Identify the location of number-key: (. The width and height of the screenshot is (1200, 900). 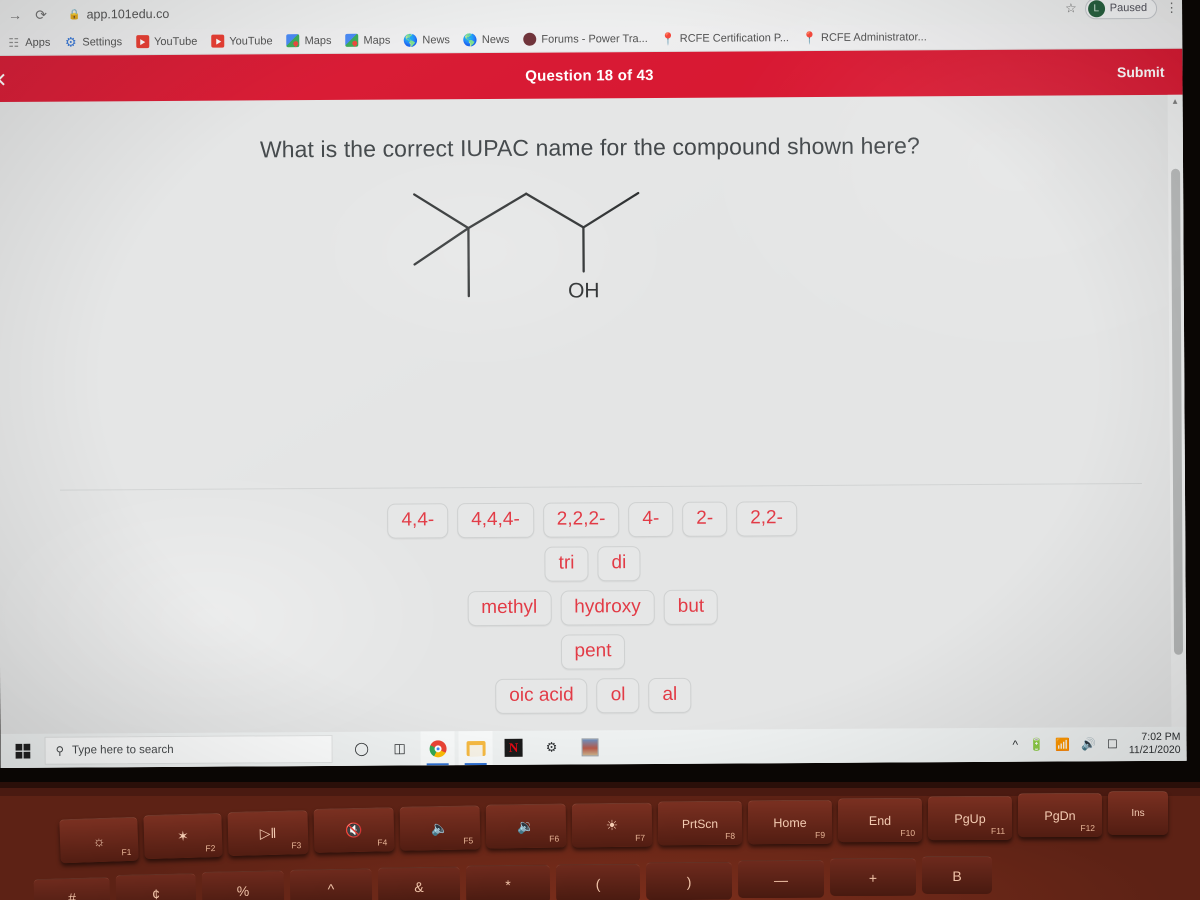
(598, 881).